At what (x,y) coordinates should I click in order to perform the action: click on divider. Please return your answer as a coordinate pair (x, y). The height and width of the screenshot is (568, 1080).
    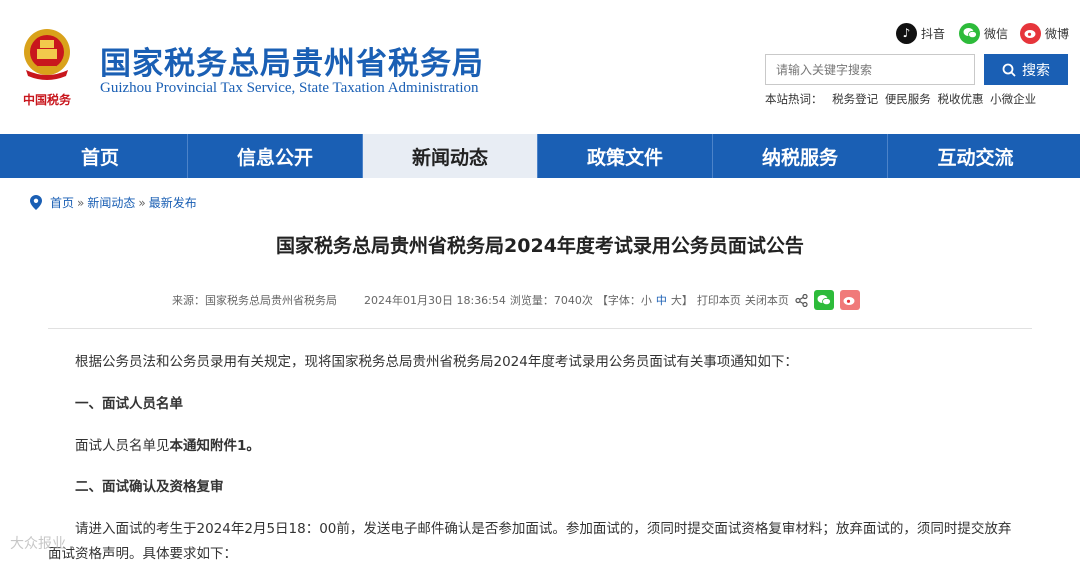
    Looking at the image, I should click on (540, 328).